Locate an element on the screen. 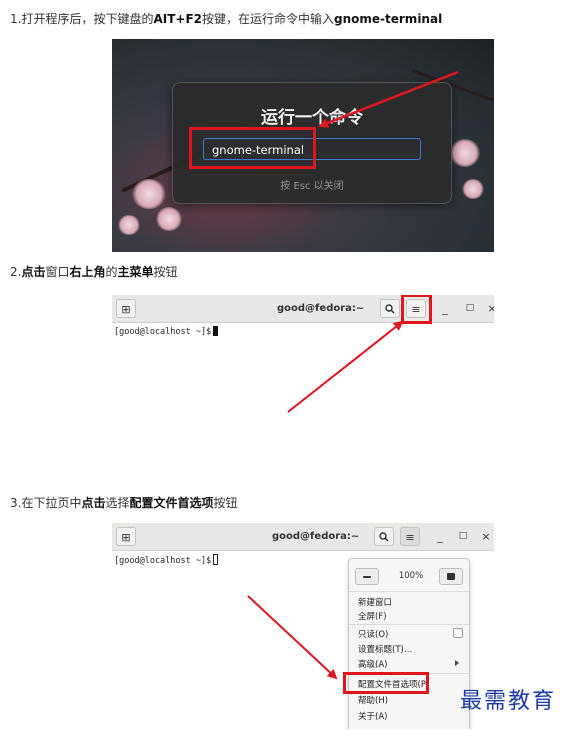 The width and height of the screenshot is (582, 731). arrow-to-command-input is located at coordinates (388, 99).